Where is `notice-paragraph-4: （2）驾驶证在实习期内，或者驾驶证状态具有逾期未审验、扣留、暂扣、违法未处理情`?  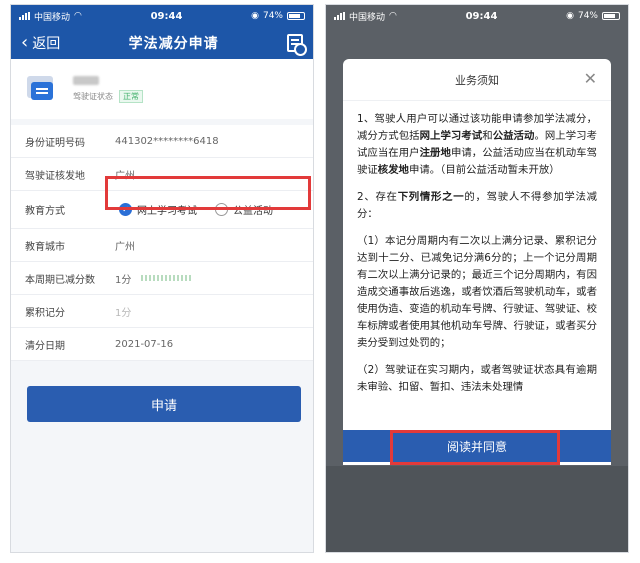 notice-paragraph-4: （2）驾驶证在实习期内，或者驾驶证状态具有逾期未审验、扣留、暂扣、违法未处理情 is located at coordinates (477, 378).